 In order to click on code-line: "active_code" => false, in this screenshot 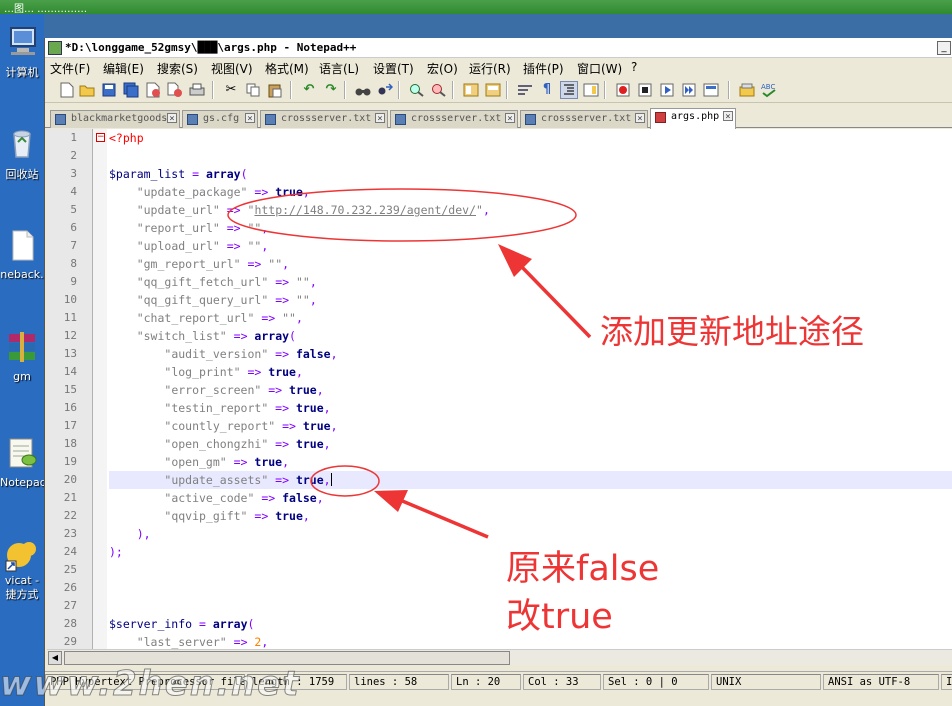, I will do `click(530, 498)`.